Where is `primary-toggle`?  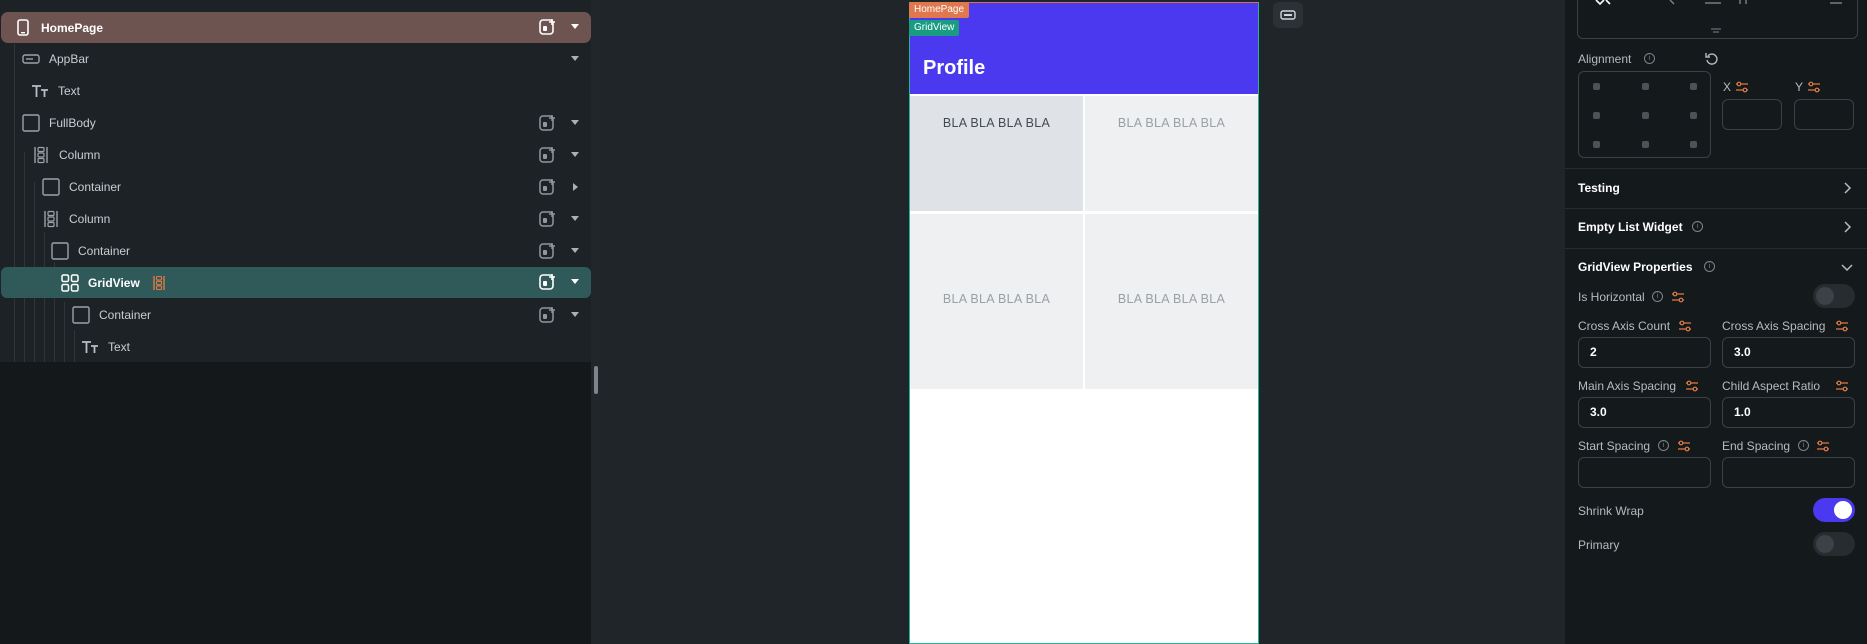 primary-toggle is located at coordinates (1834, 544).